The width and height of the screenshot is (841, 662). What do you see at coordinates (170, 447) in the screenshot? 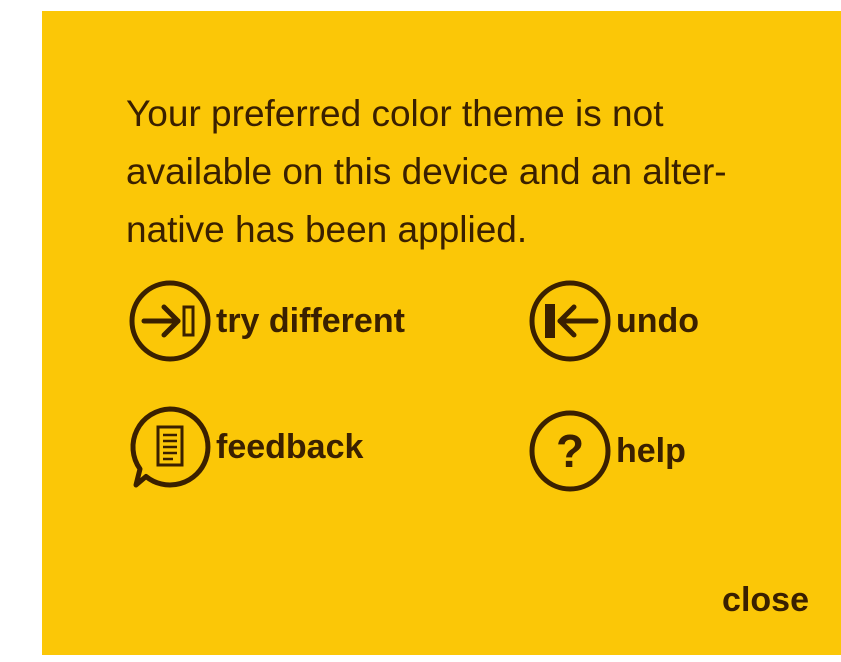
I see `feedback-document-icon` at bounding box center [170, 447].